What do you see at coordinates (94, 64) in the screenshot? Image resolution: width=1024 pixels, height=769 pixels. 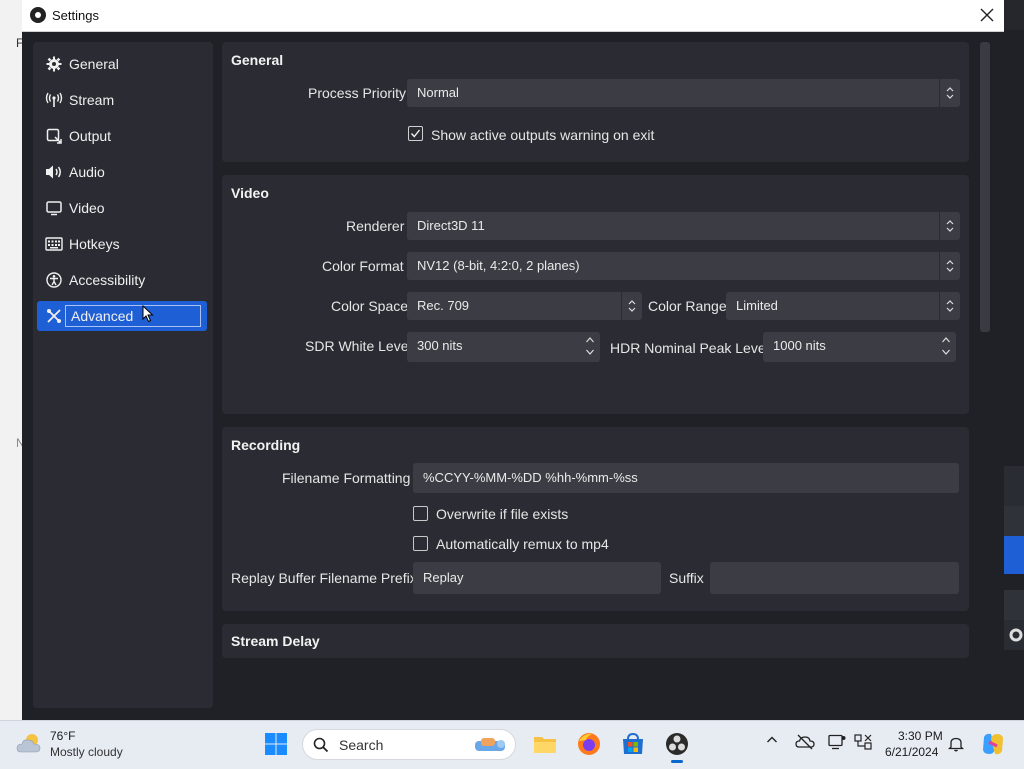 I see `sidebar-item-label: General` at bounding box center [94, 64].